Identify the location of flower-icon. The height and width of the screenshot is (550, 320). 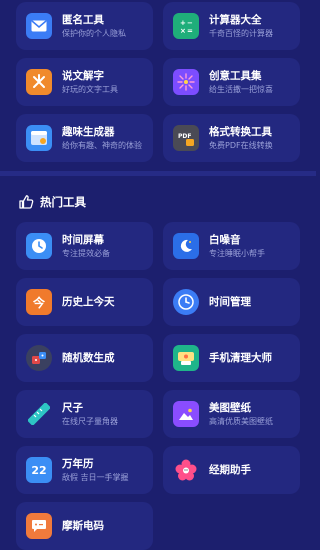
(186, 470).